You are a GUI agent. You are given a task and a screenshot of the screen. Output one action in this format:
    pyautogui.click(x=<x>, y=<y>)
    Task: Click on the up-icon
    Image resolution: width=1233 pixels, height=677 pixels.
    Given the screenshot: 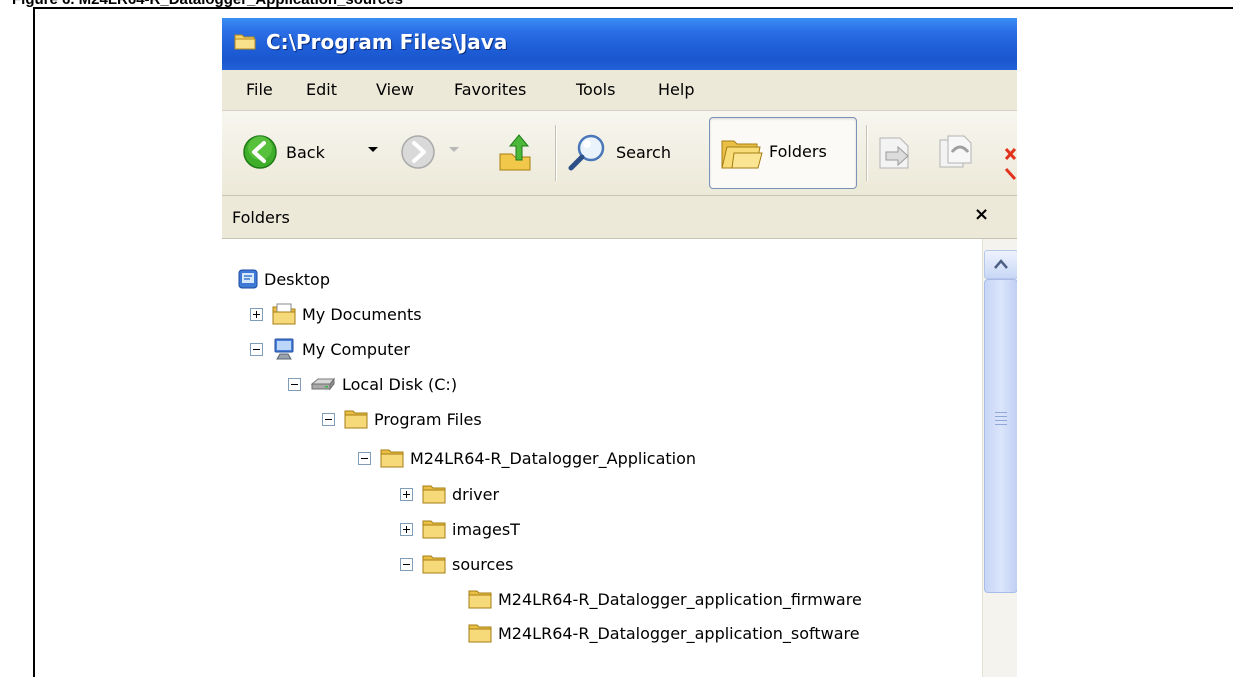 What is the action you would take?
    pyautogui.click(x=515, y=152)
    